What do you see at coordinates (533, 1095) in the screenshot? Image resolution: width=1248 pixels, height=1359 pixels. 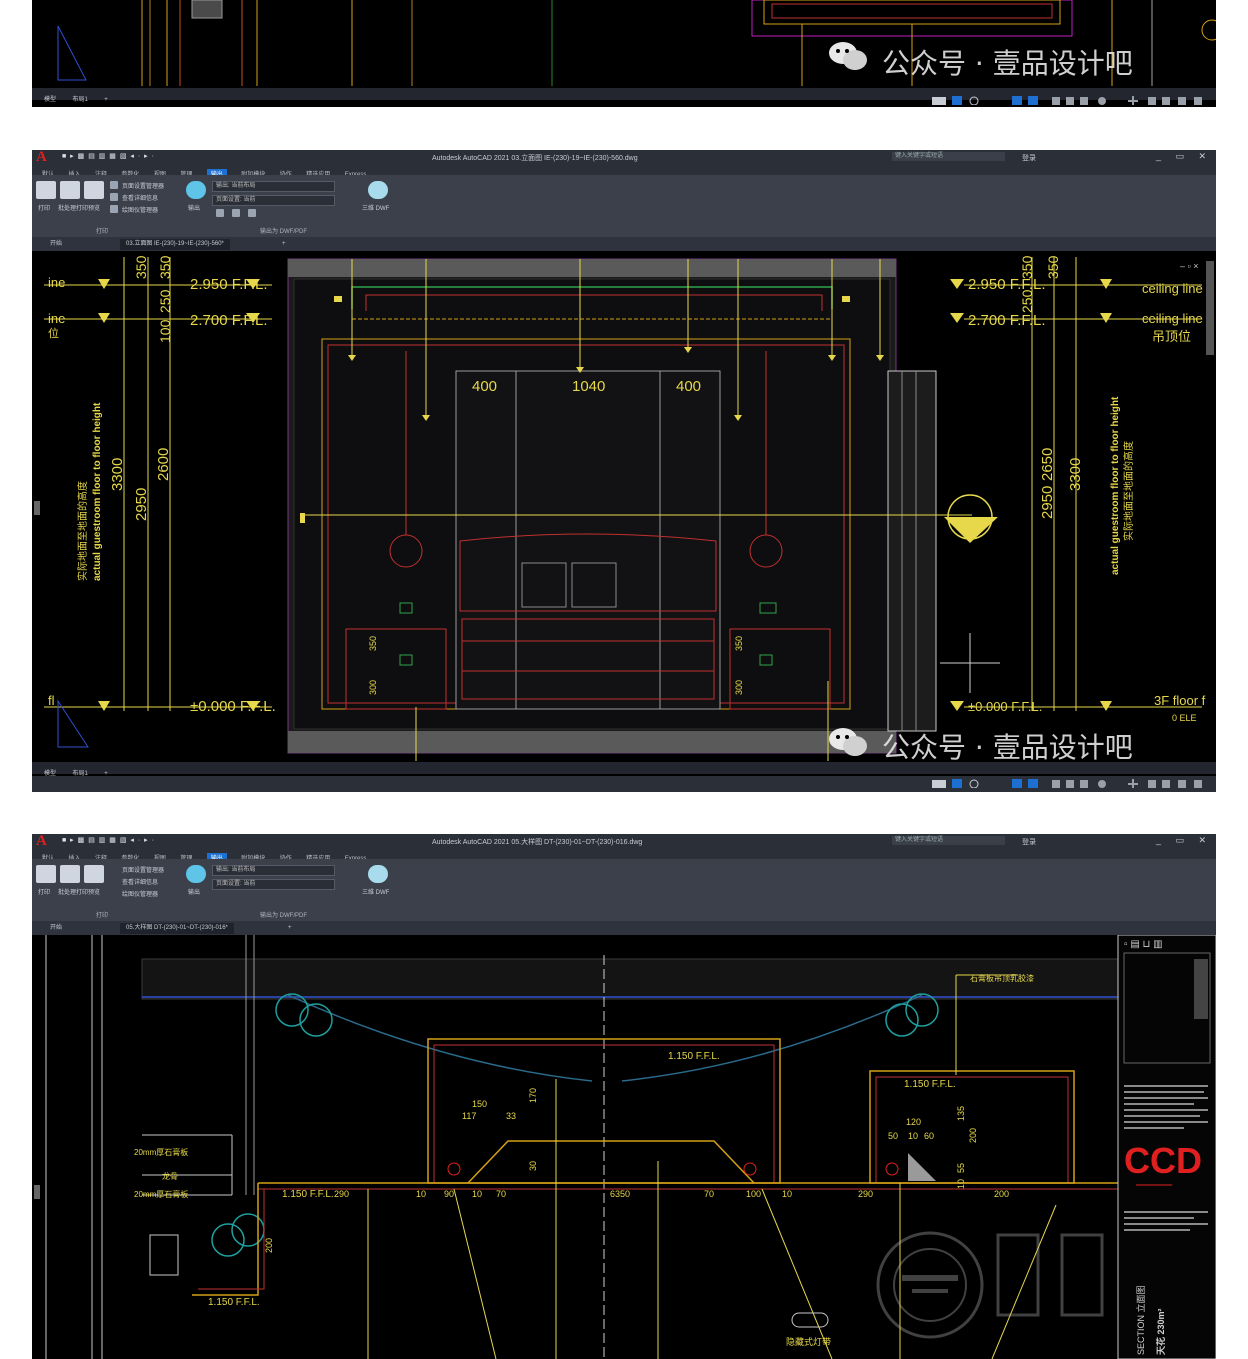 I see `dim-v-0: 170` at bounding box center [533, 1095].